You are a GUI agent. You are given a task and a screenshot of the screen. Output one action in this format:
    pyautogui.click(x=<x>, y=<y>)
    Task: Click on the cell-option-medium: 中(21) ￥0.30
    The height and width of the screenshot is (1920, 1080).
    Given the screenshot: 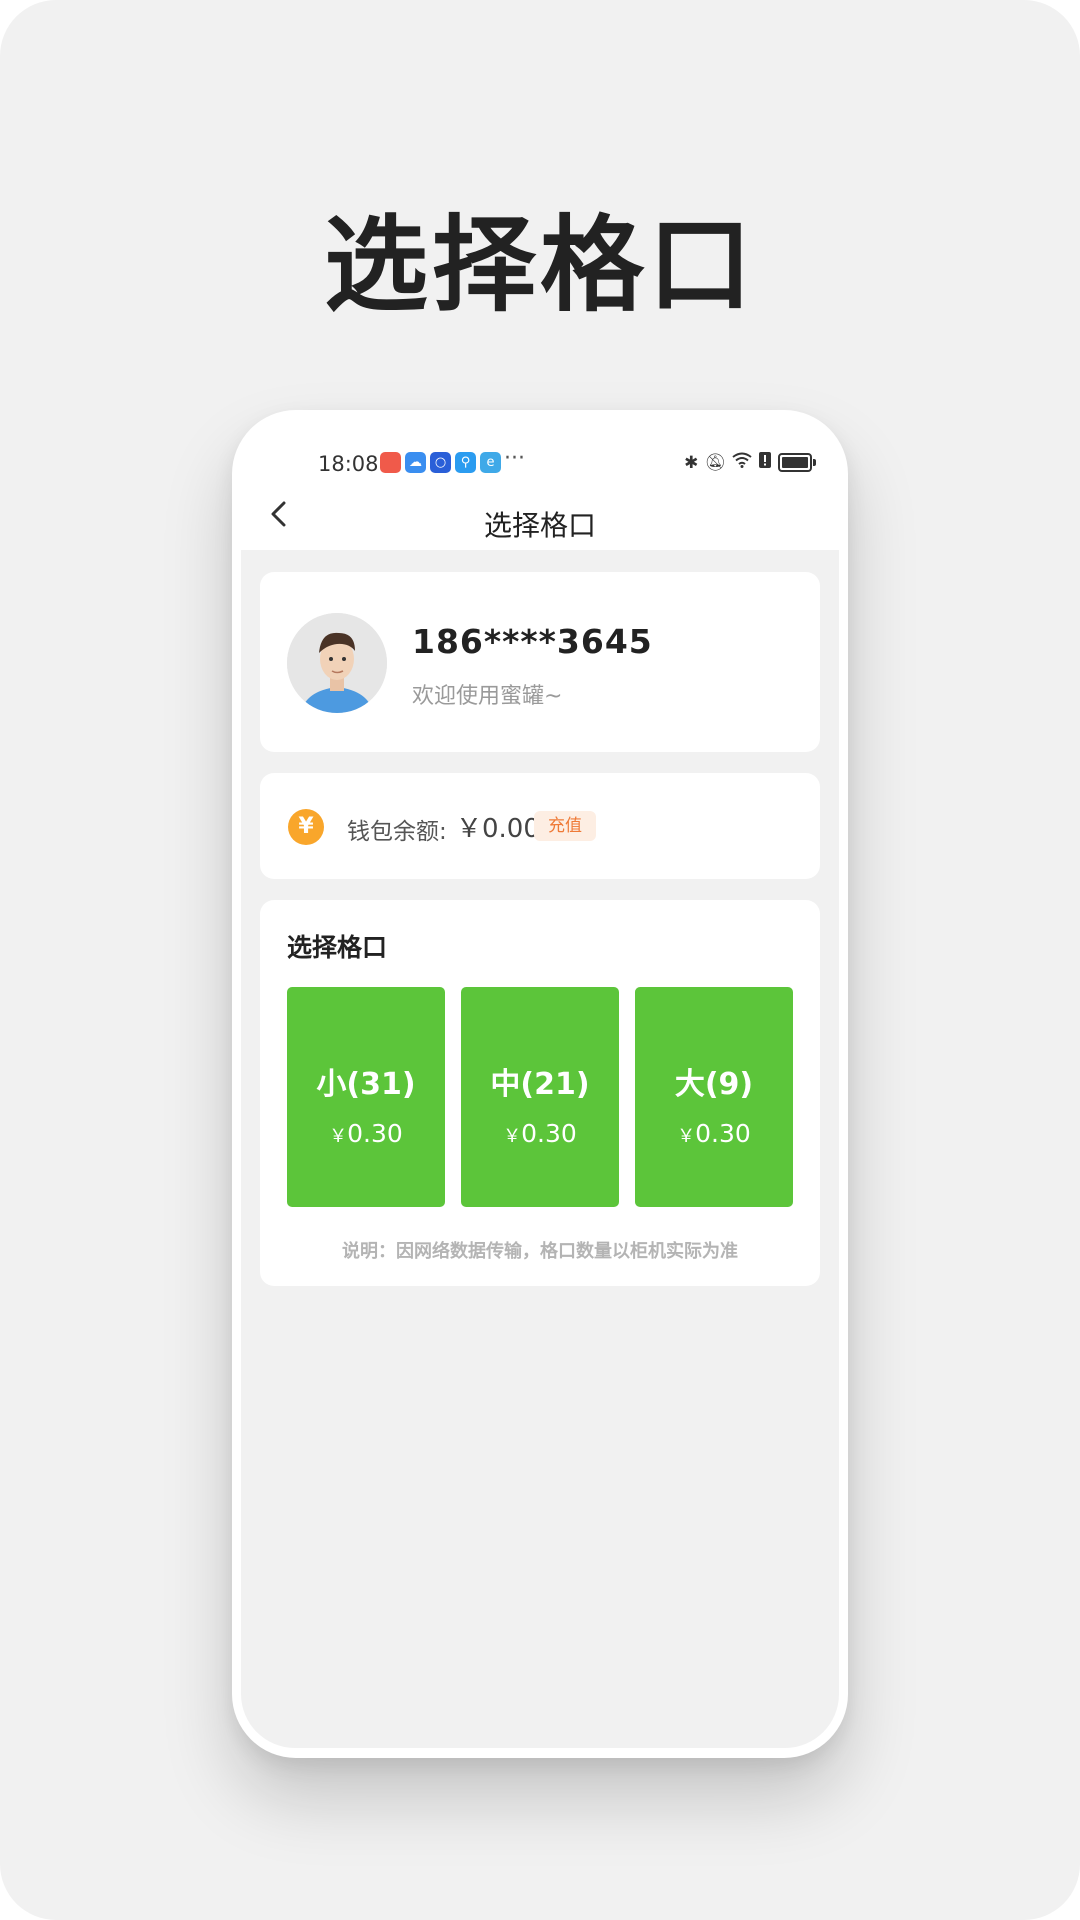 What is the action you would take?
    pyautogui.click(x=540, y=1097)
    